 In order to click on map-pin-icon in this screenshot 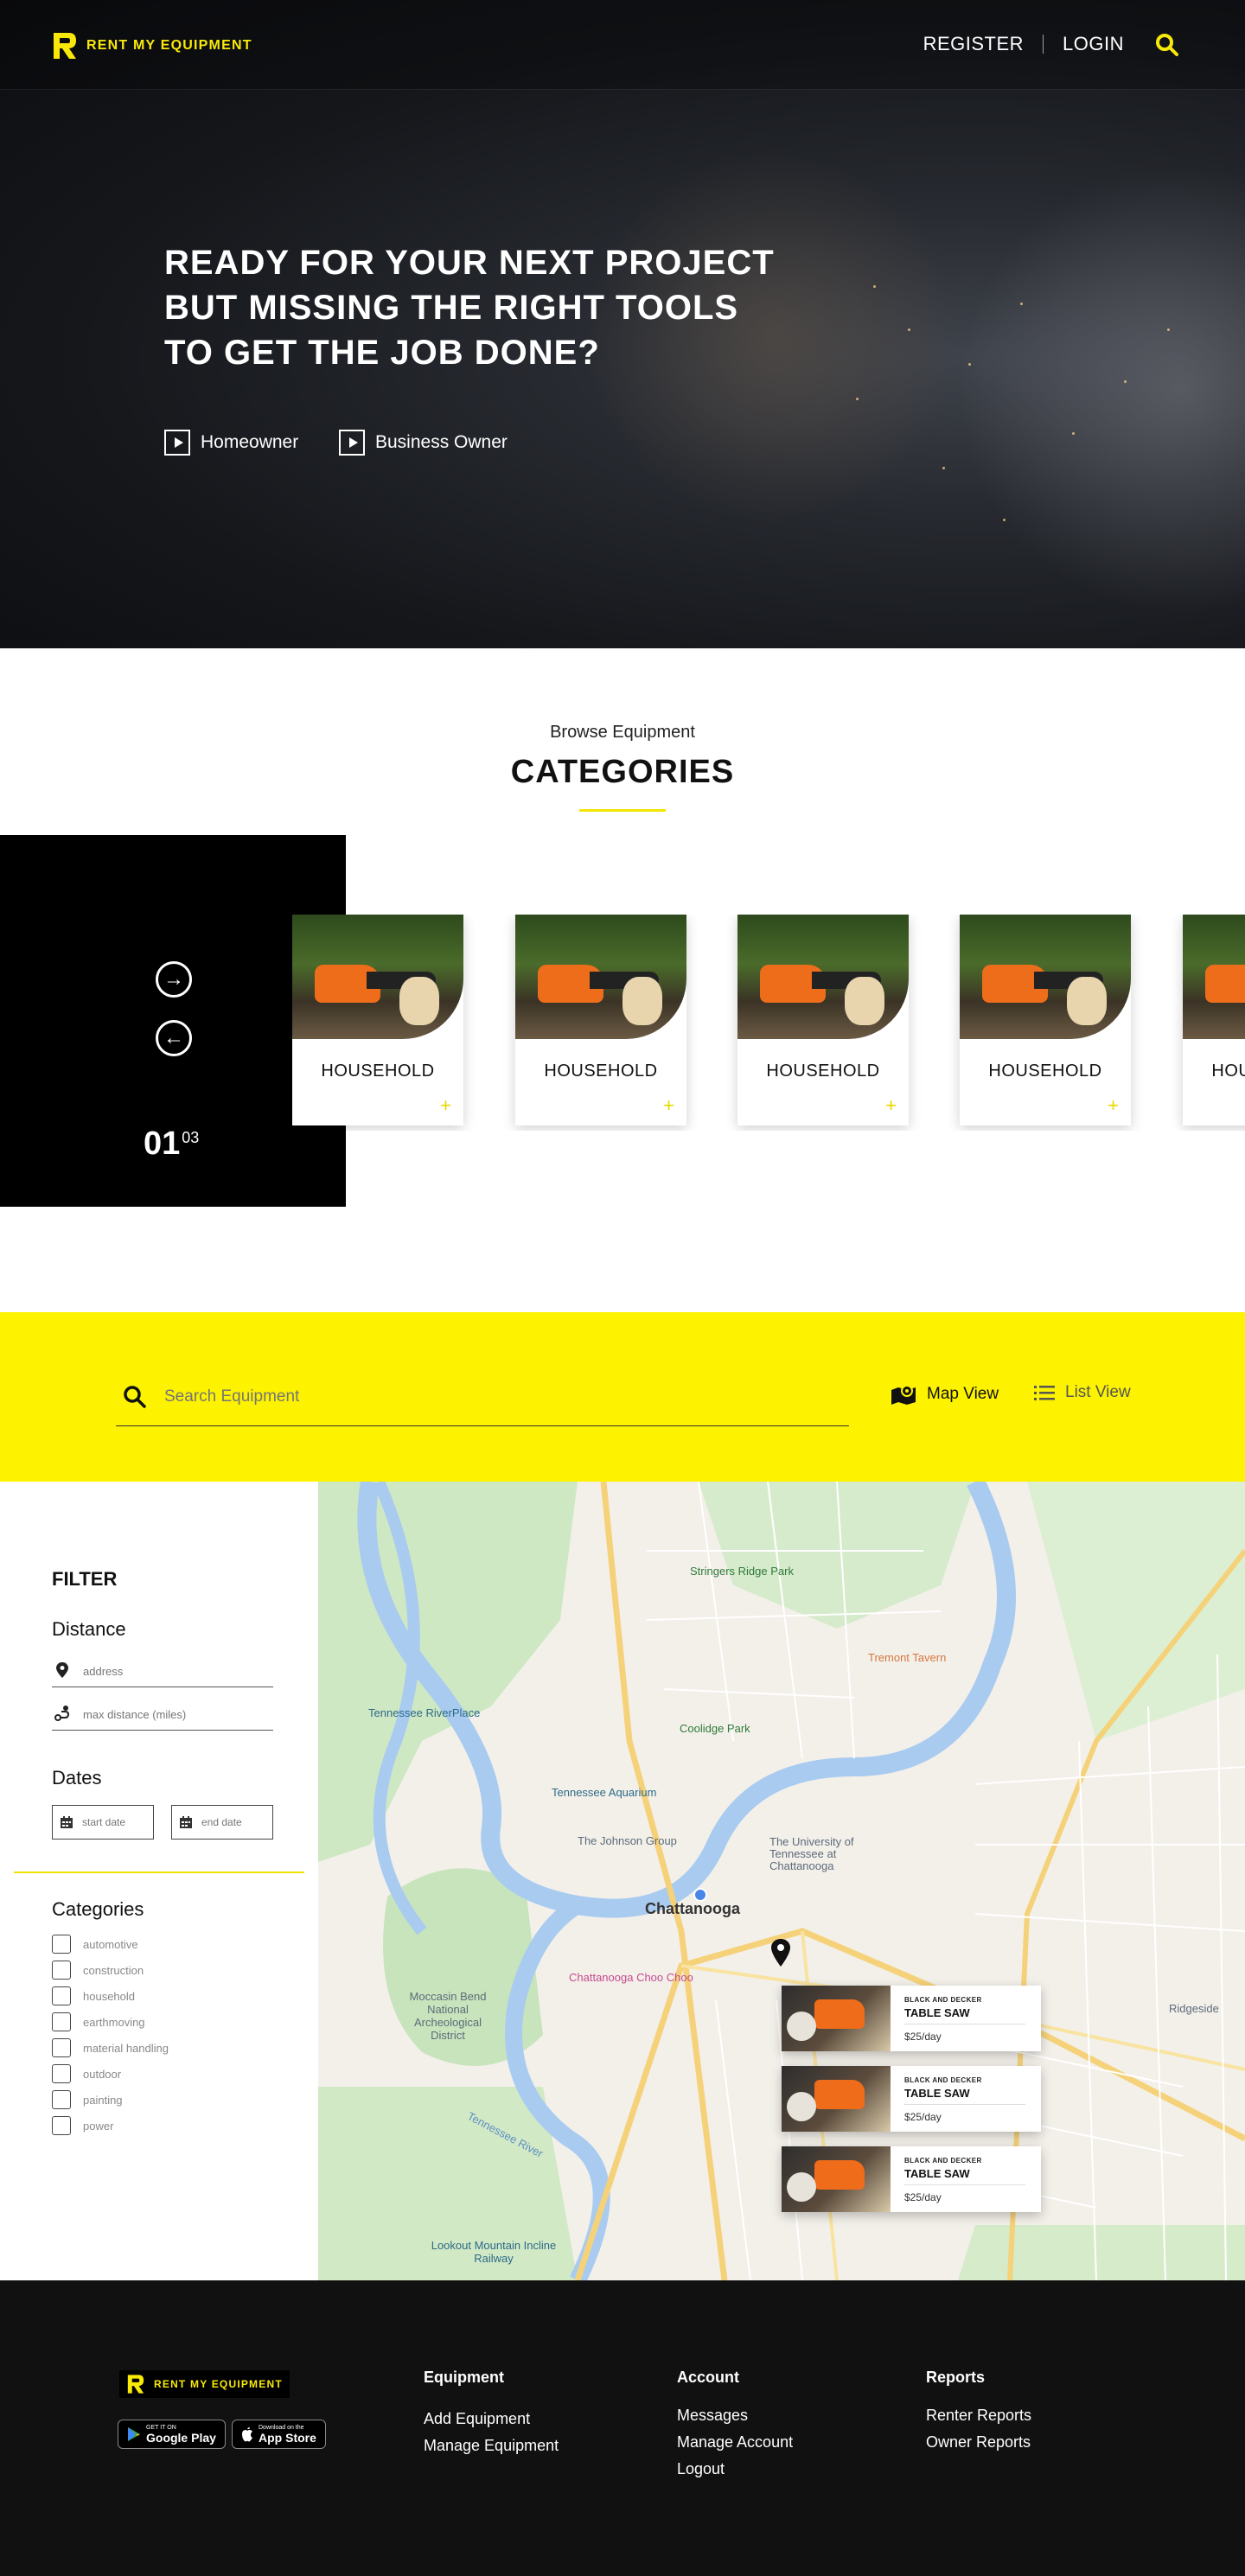, I will do `click(780, 1952)`.